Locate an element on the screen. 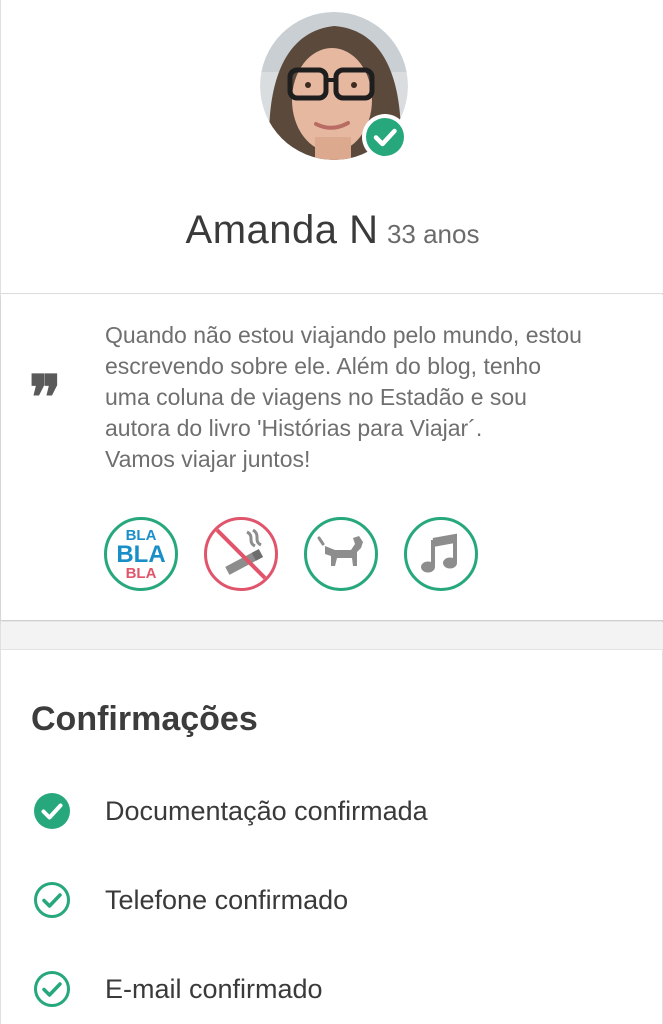 The width and height of the screenshot is (663, 1024). section-divider is located at coordinates (332, 636).